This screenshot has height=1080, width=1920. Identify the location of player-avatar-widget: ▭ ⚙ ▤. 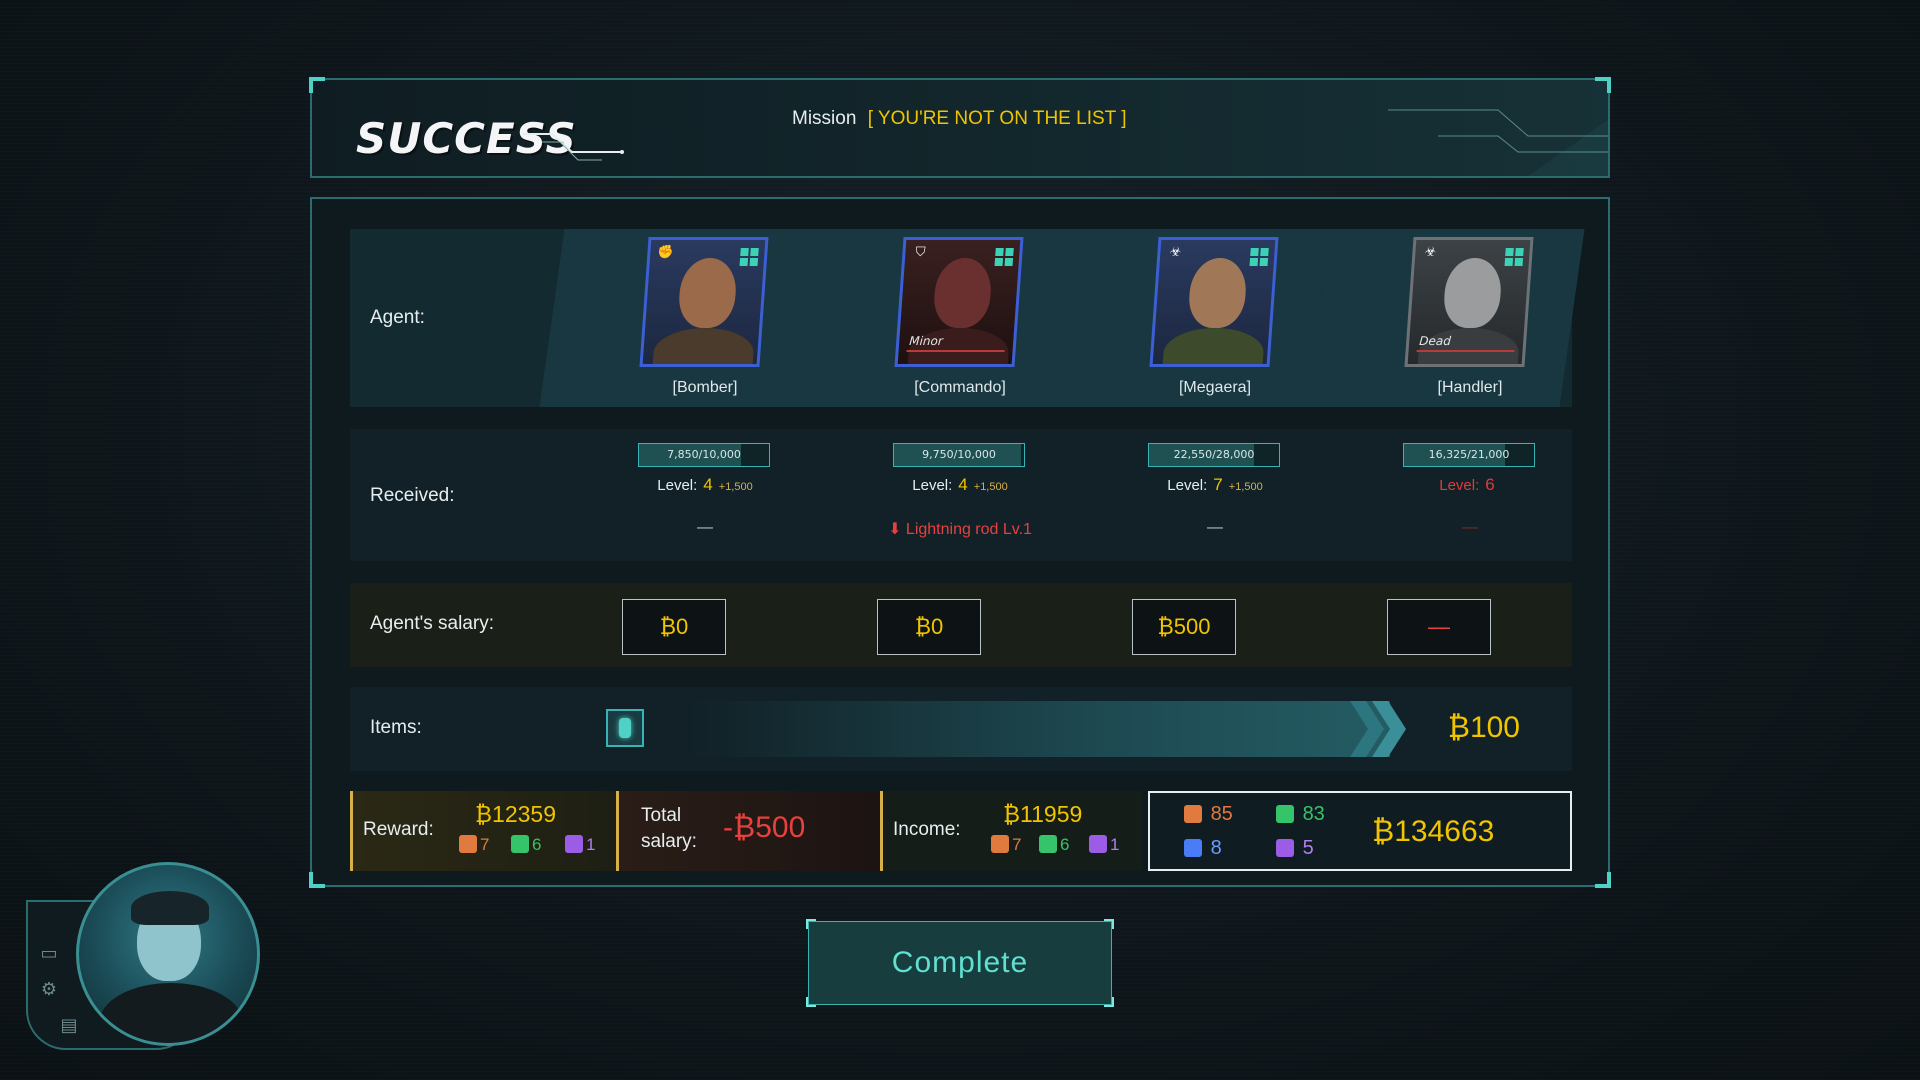
(142, 958).